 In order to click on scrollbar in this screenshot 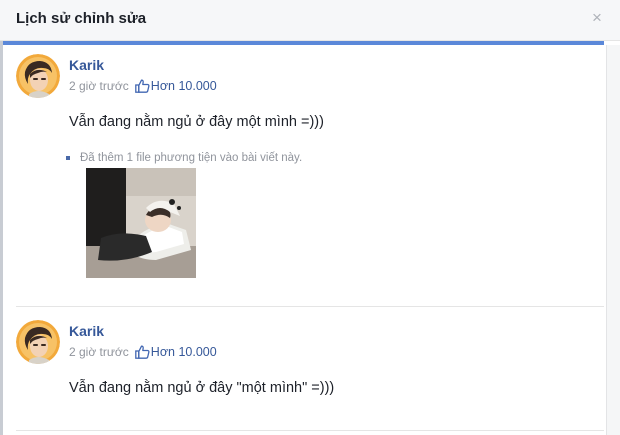, I will do `click(613, 240)`.